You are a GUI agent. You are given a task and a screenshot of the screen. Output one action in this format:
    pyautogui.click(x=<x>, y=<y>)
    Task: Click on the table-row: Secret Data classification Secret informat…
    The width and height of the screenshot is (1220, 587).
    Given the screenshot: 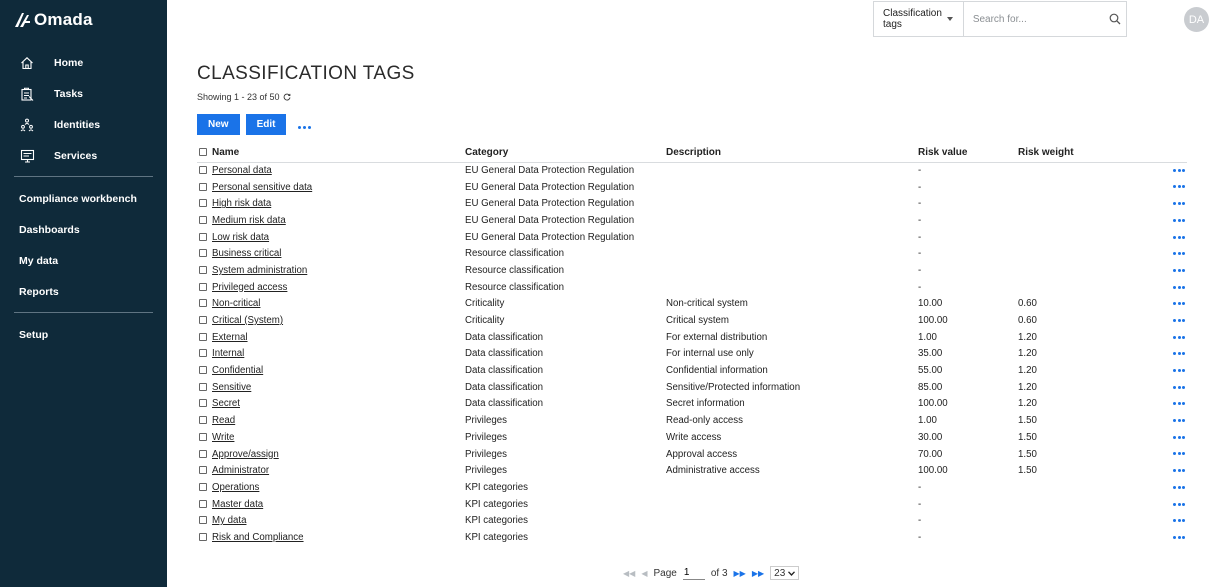 What is the action you would take?
    pyautogui.click(x=692, y=404)
    